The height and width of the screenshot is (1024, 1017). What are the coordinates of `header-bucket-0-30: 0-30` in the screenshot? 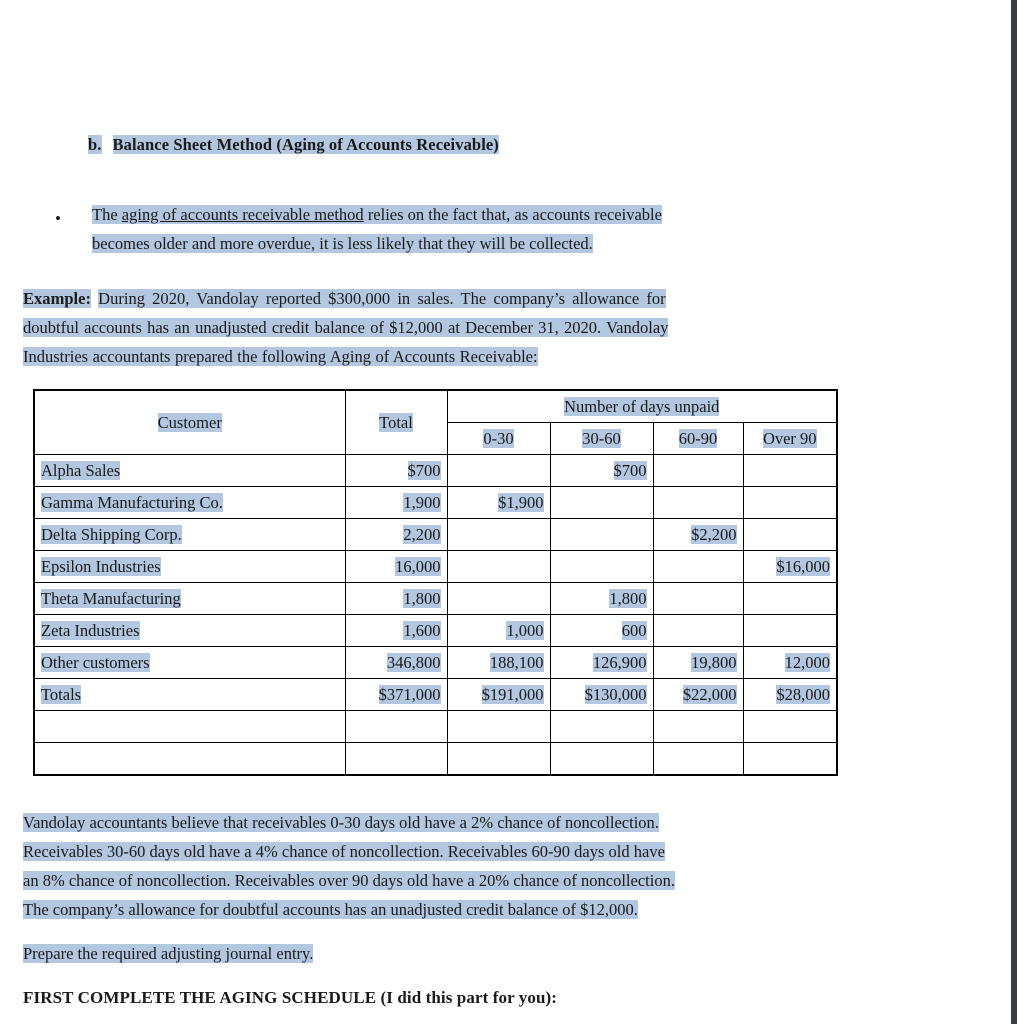 It's located at (498, 438).